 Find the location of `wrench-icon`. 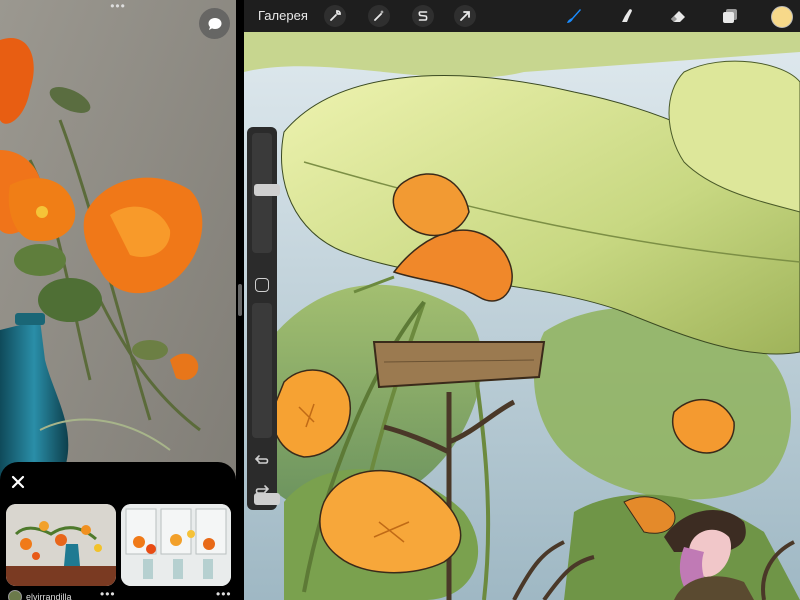

wrench-icon is located at coordinates (335, 15).